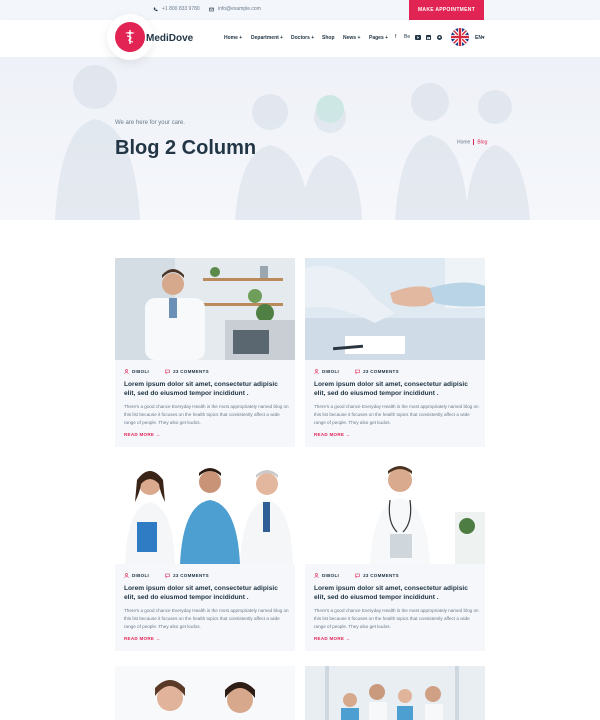 This screenshot has height=720, width=600. What do you see at coordinates (439, 37) in the screenshot?
I see `pinterest-icon` at bounding box center [439, 37].